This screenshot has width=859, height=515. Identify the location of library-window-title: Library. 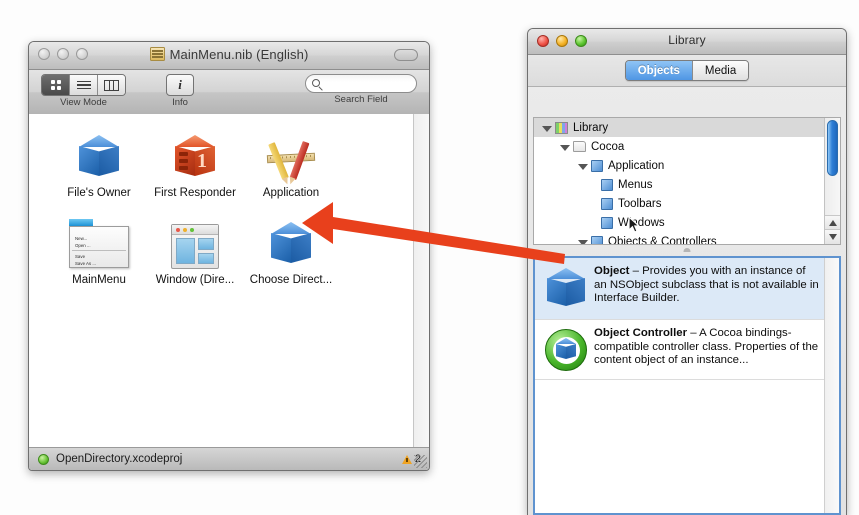
(687, 40).